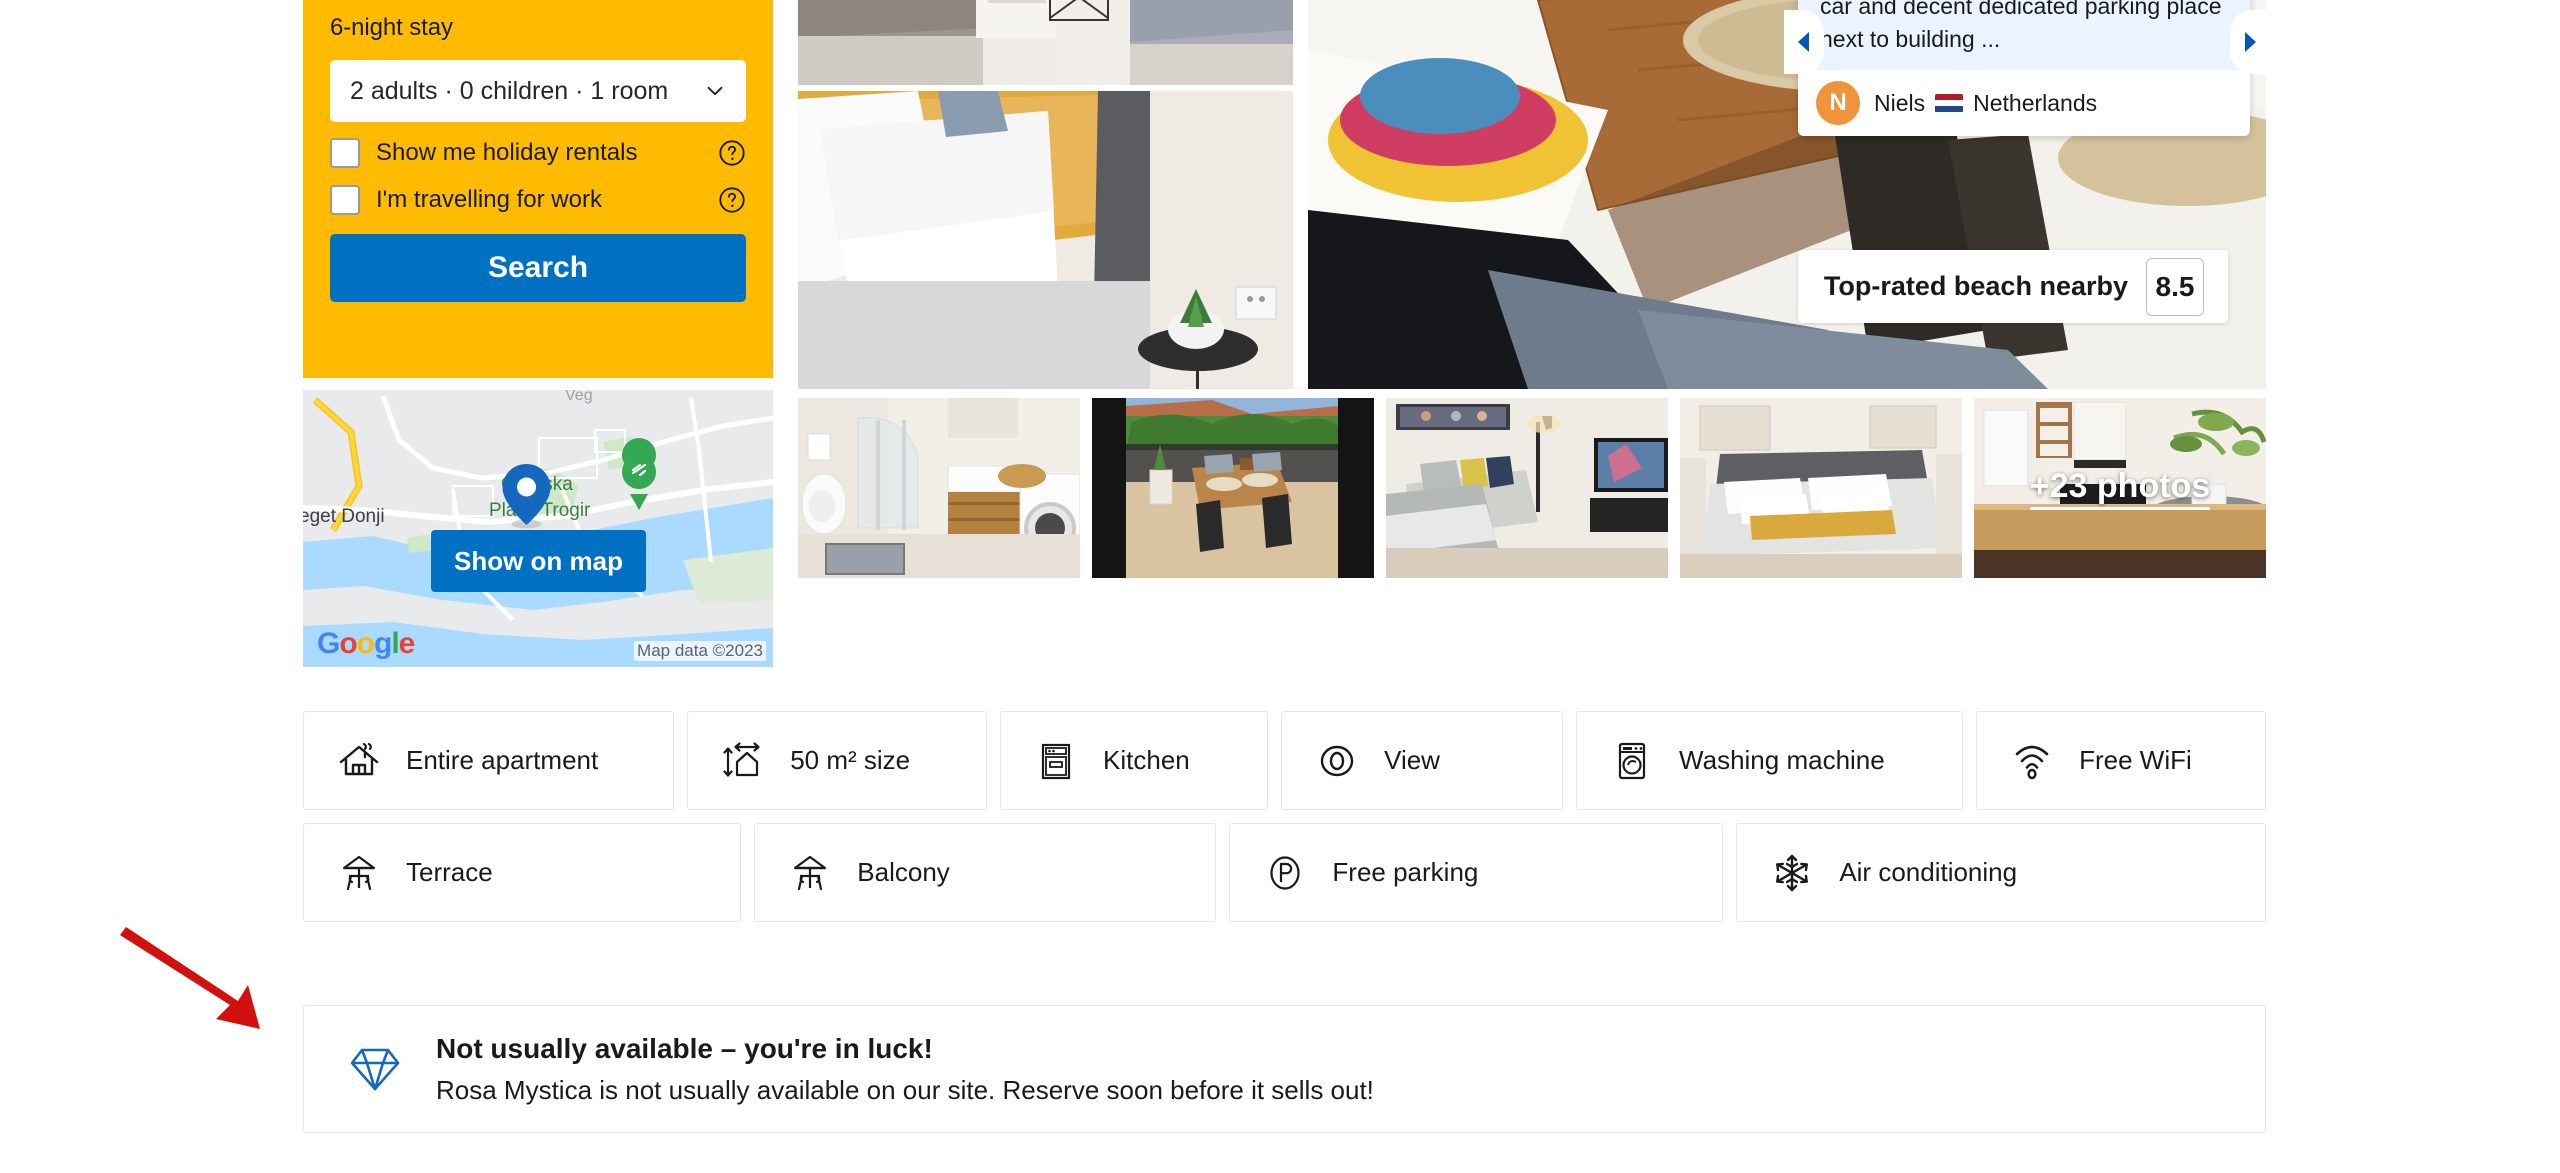  I want to click on amenity-entire-apartment: Entire apartment, so click(489, 760).